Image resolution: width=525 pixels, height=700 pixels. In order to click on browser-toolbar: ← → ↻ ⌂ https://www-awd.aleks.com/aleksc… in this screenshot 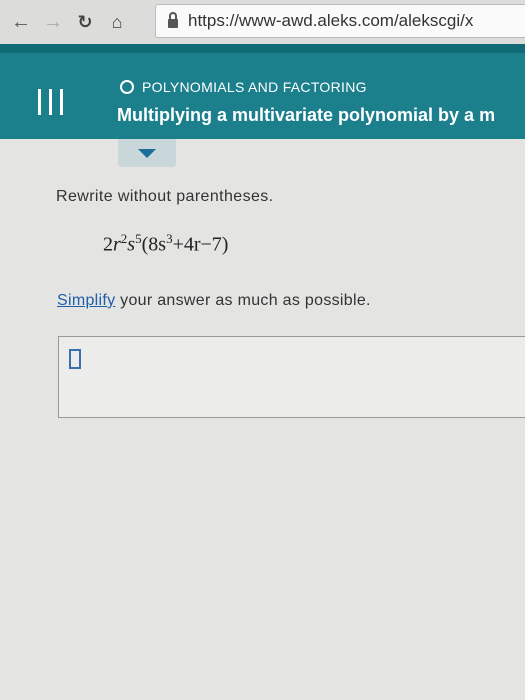, I will do `click(262, 22)`.